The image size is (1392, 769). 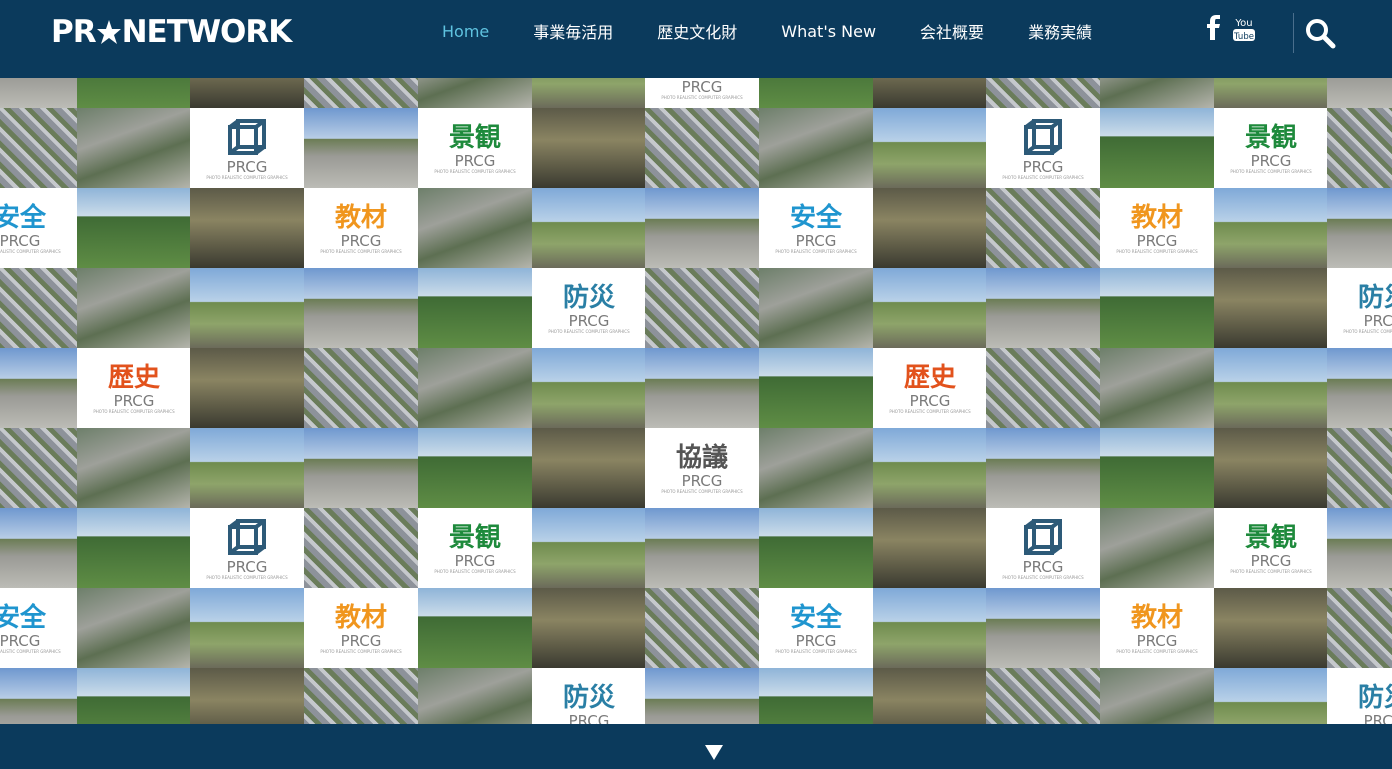 What do you see at coordinates (828, 31) in the screenshot?
I see `nav-item-whats-new: What's New` at bounding box center [828, 31].